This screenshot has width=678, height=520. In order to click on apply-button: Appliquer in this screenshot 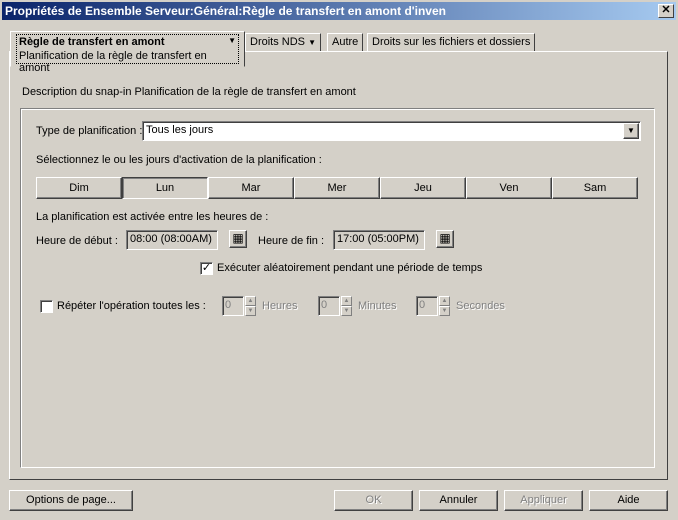, I will do `click(543, 500)`.